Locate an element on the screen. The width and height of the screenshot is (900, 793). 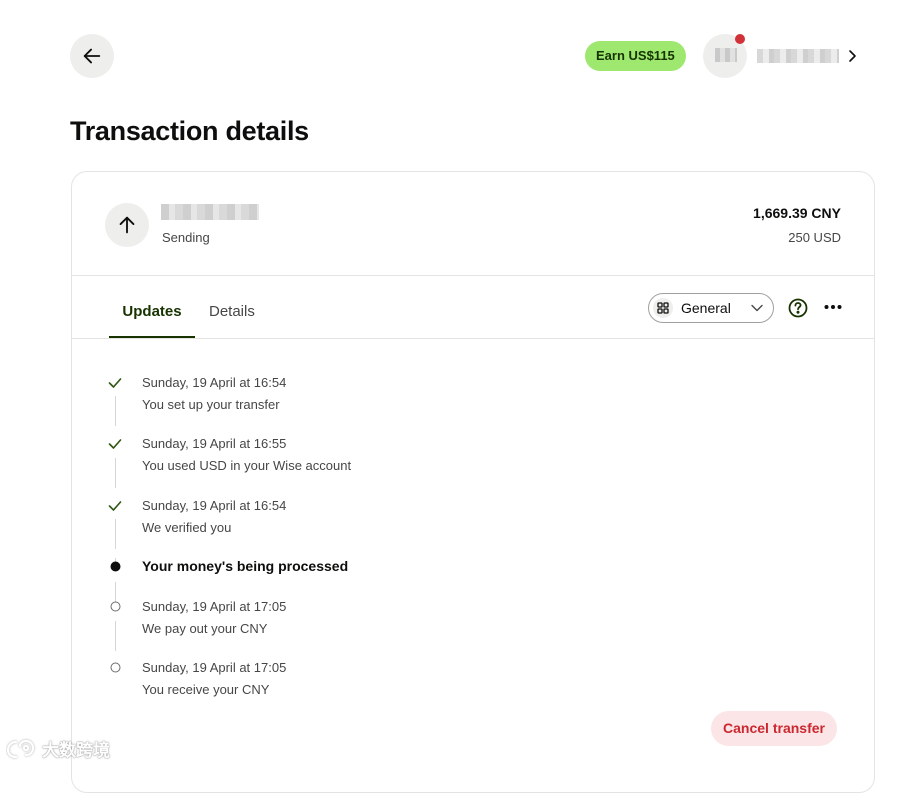
watermark-text: 大数跨境 is located at coordinates (76, 750).